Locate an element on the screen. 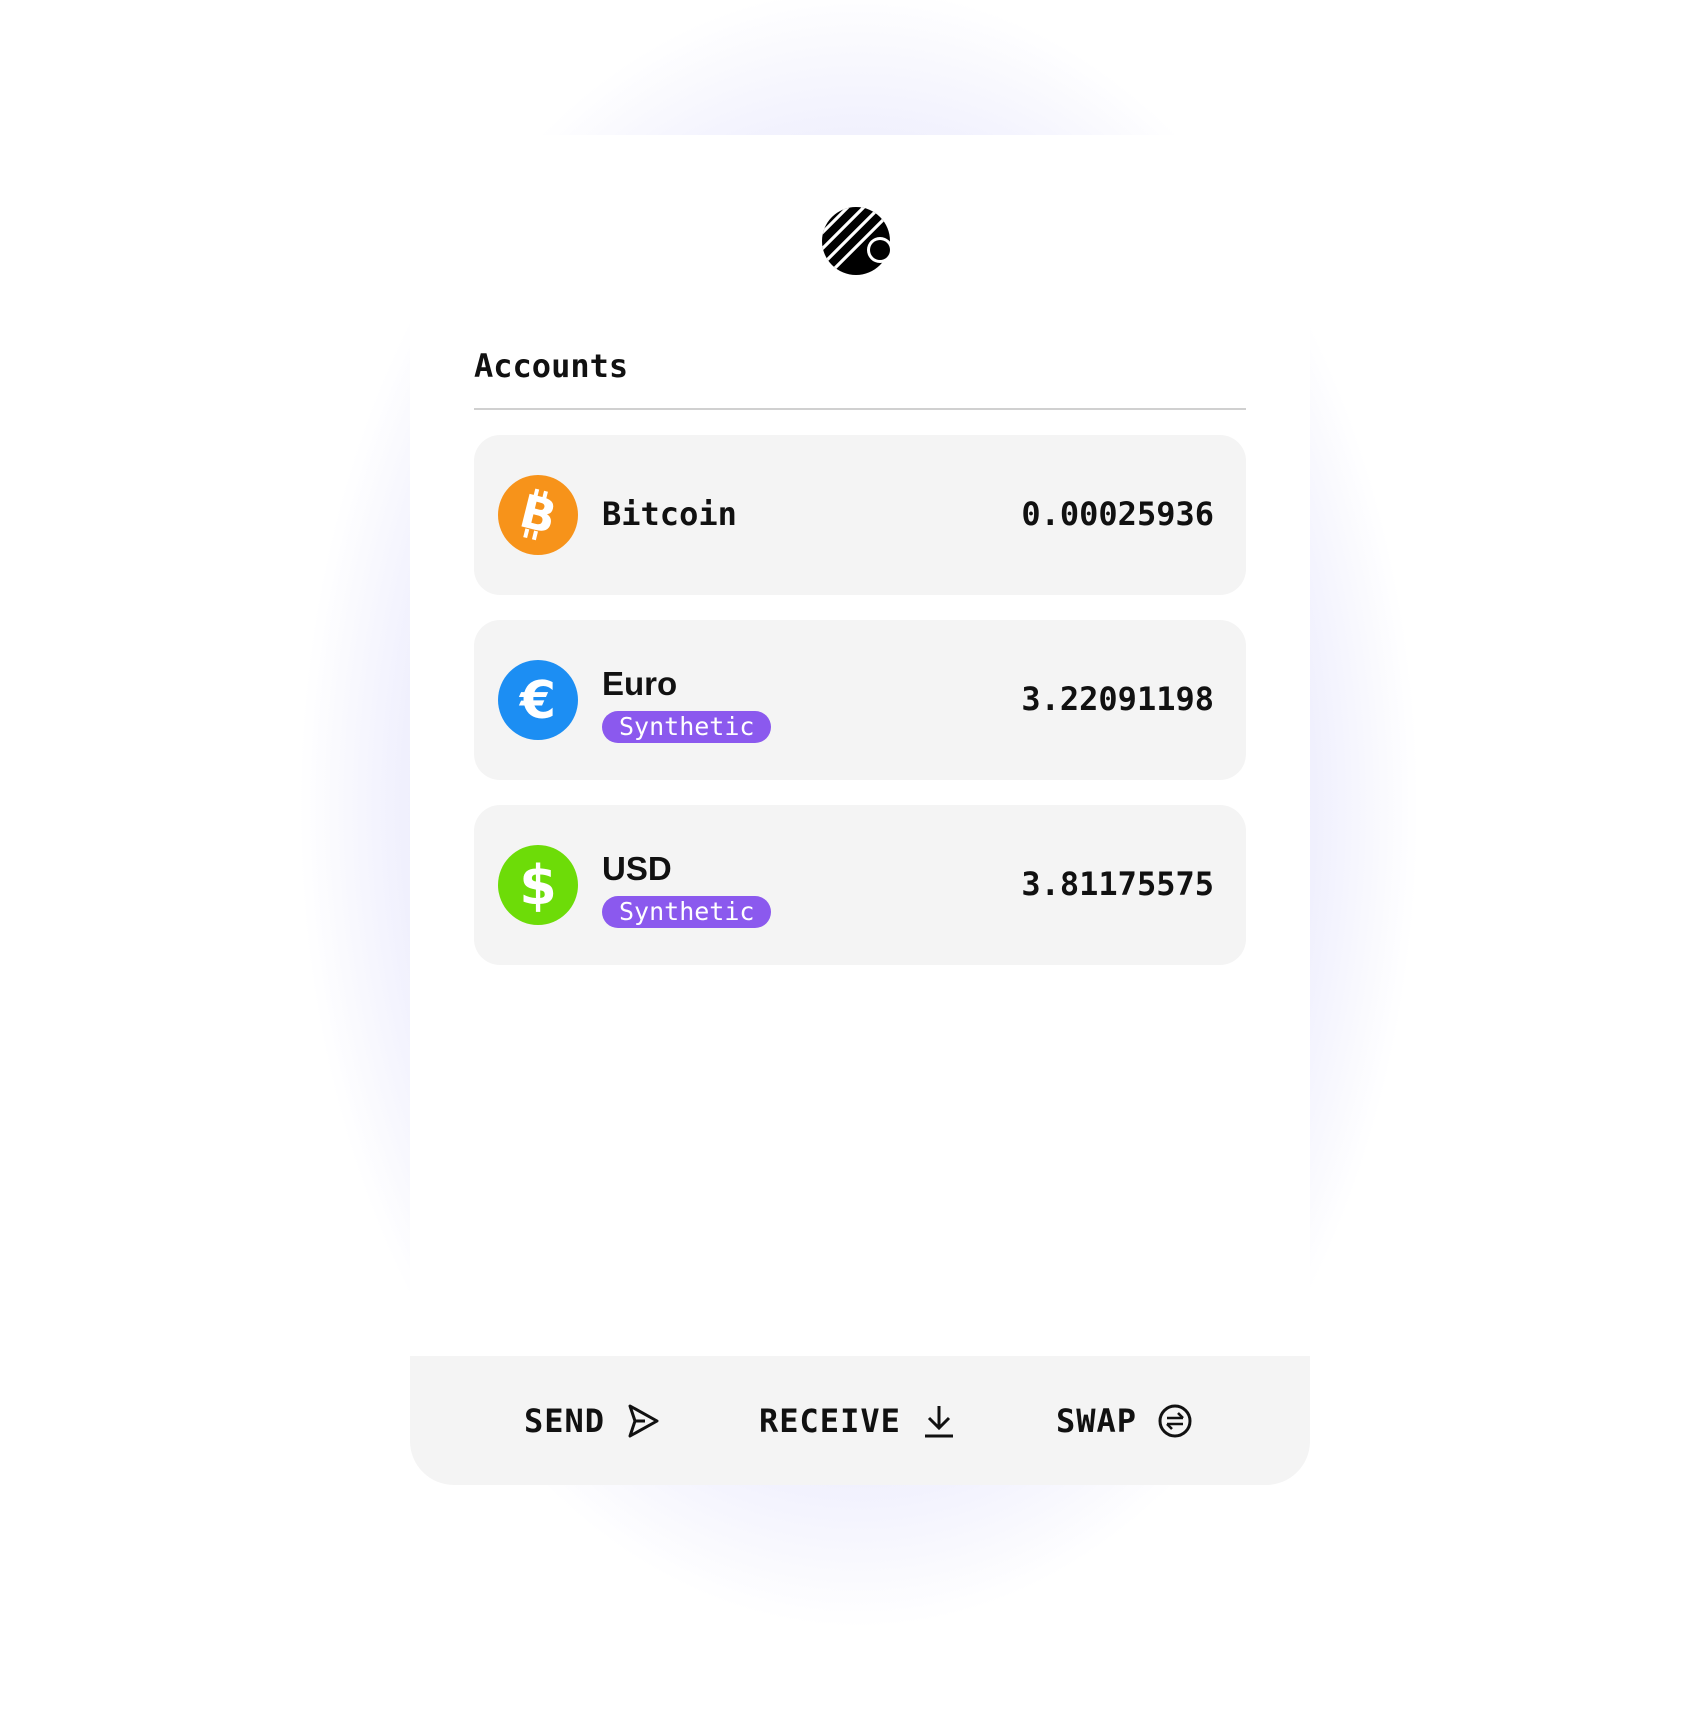  accounts-heading: Accounts is located at coordinates (551, 366).